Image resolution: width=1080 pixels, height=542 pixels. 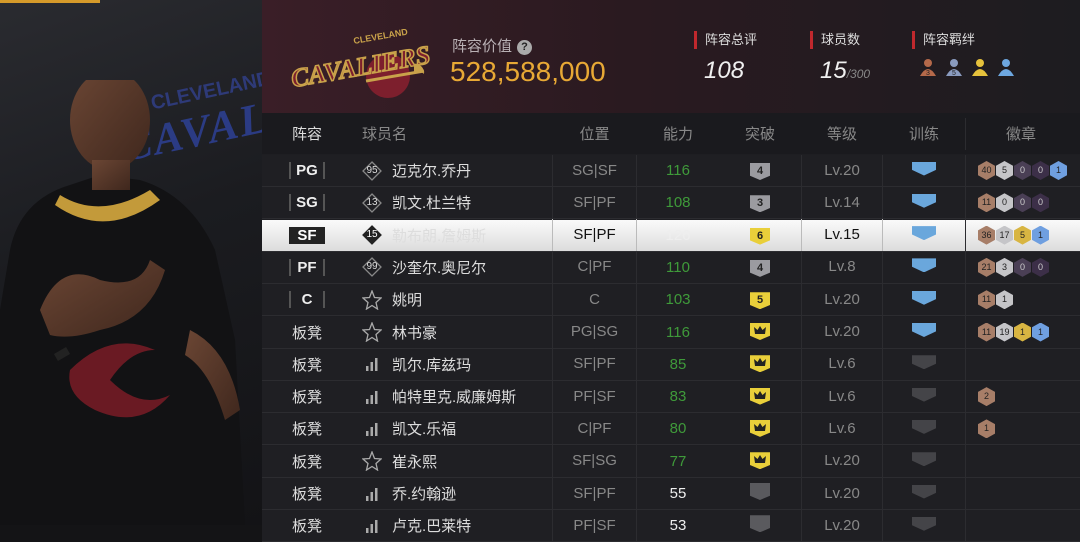 What do you see at coordinates (452, 267) in the screenshot?
I see `player-name-cell: 99 沙奎尔.奥尼尔` at bounding box center [452, 267].